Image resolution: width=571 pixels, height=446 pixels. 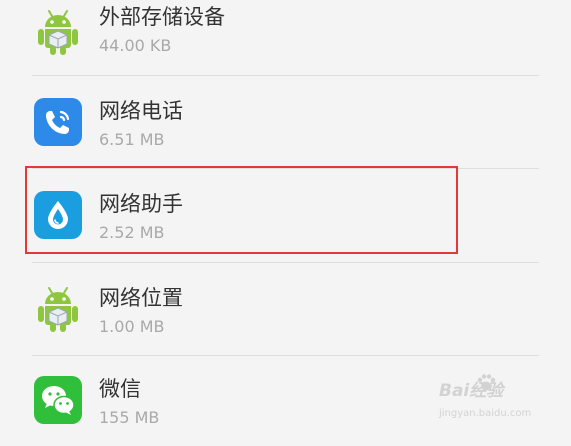 I want to click on app-size: 2.52 MB, so click(x=132, y=232).